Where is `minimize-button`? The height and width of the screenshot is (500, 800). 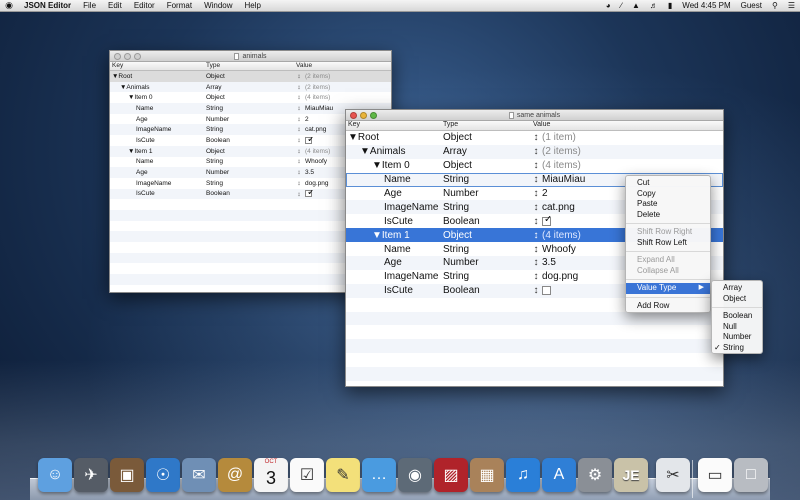
minimize-button is located at coordinates (363, 115).